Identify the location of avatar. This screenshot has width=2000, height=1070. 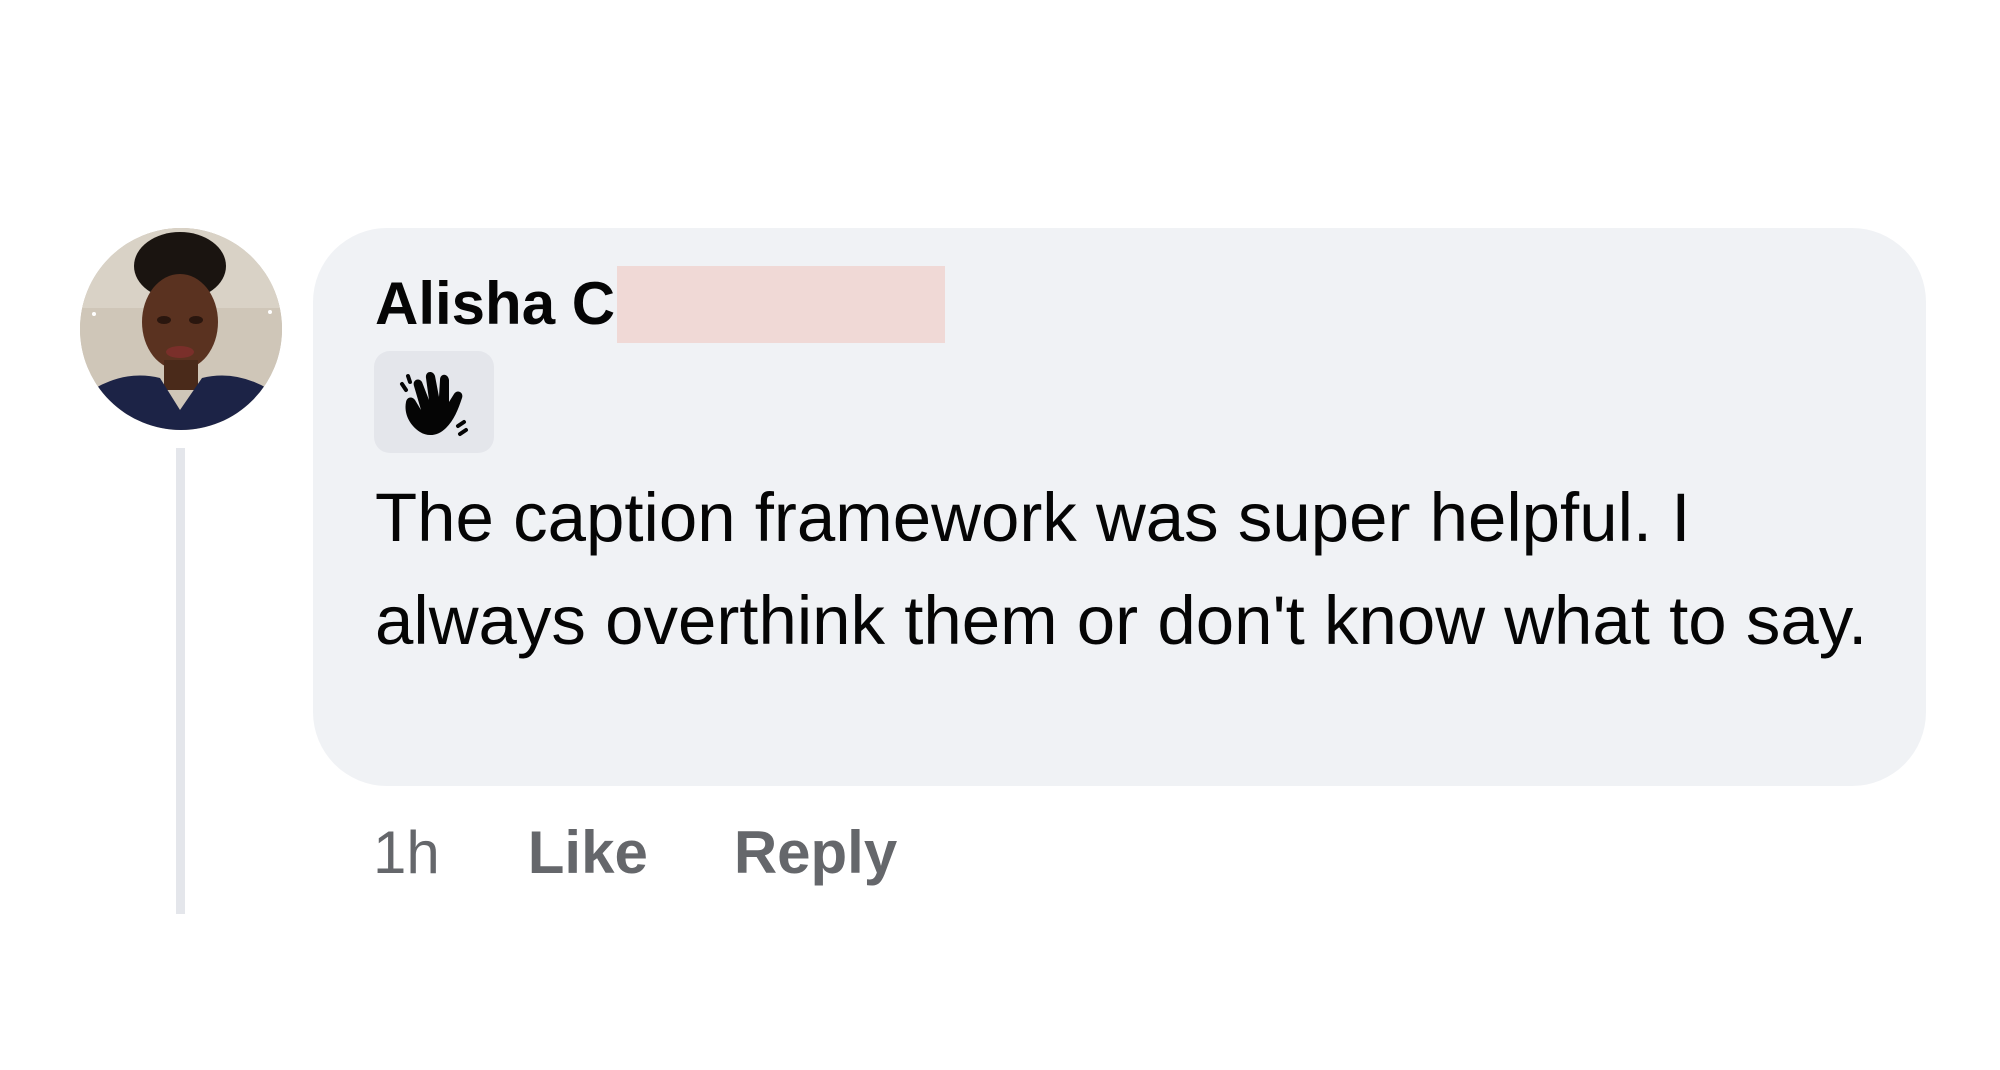
(181, 329).